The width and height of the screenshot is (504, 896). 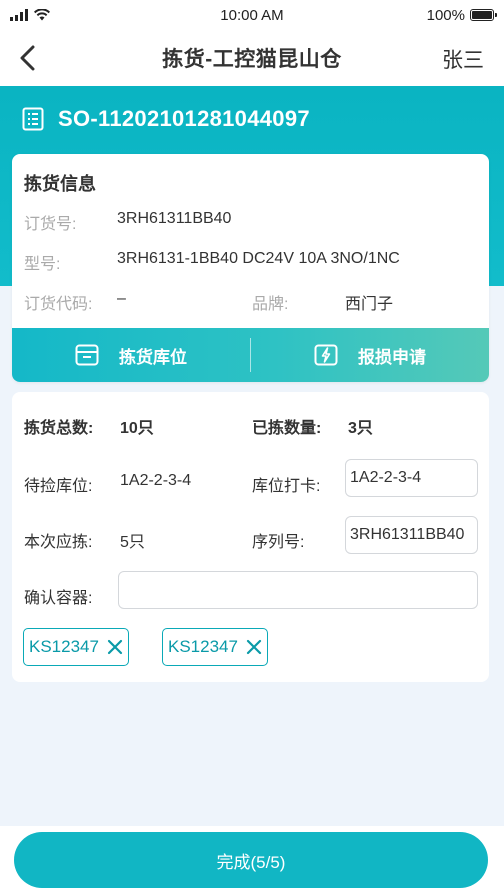 What do you see at coordinates (156, 480) in the screenshot?
I see `pending-location-value: 1A2-2-3-4` at bounding box center [156, 480].